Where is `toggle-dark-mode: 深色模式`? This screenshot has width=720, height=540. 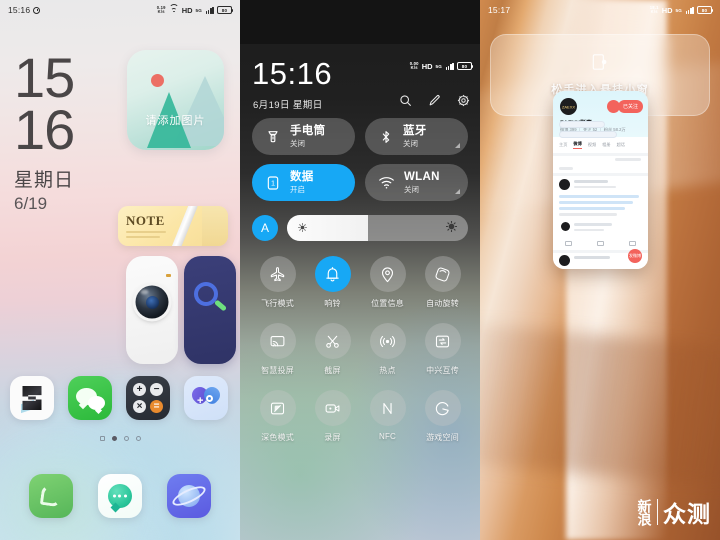 toggle-dark-mode: 深色模式 is located at coordinates (277, 416).